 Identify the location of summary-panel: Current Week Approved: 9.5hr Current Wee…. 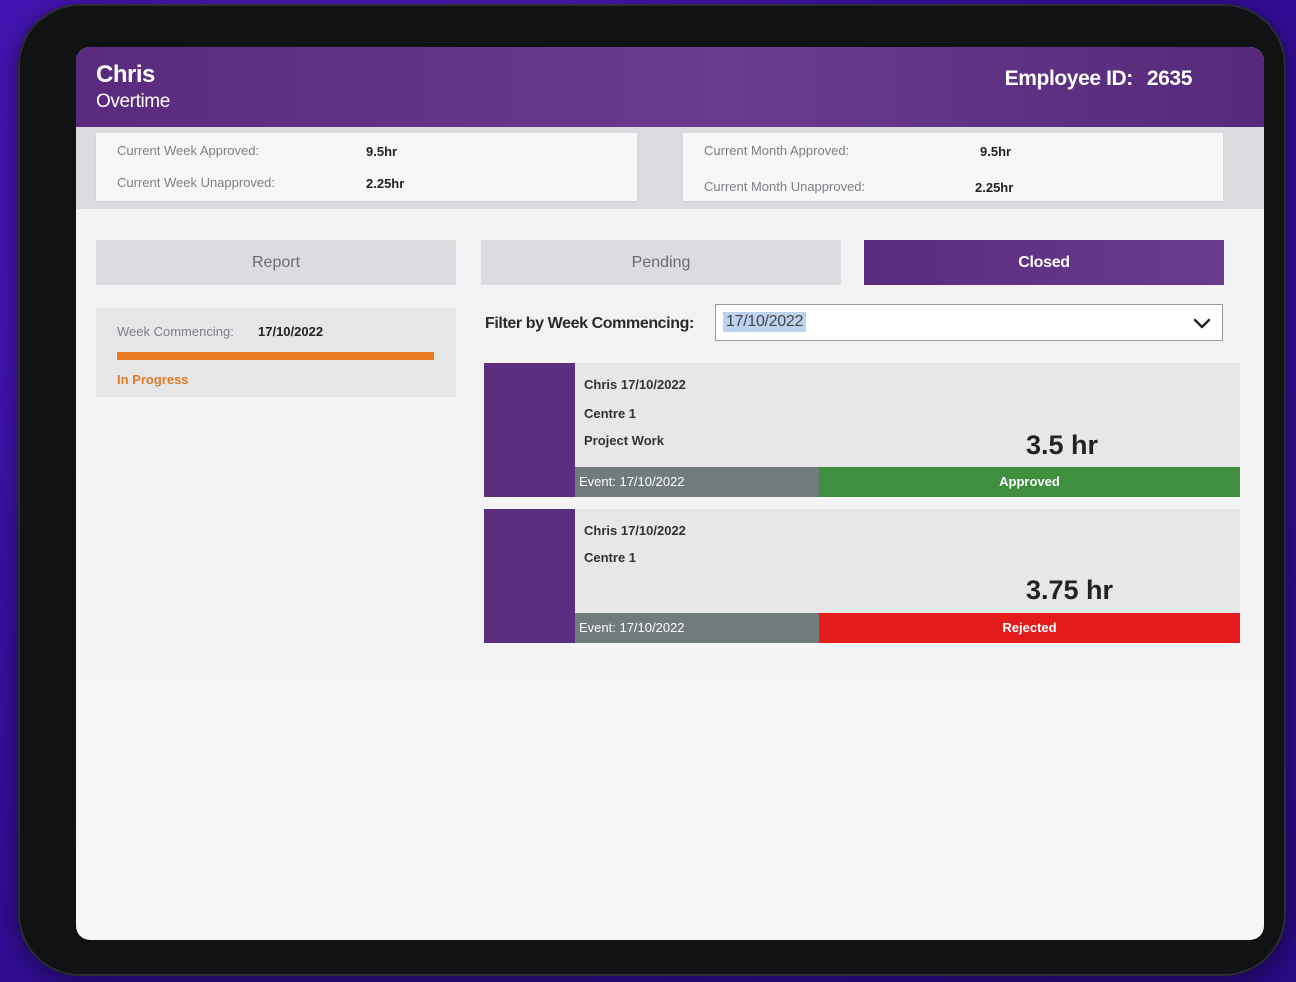
(670, 168).